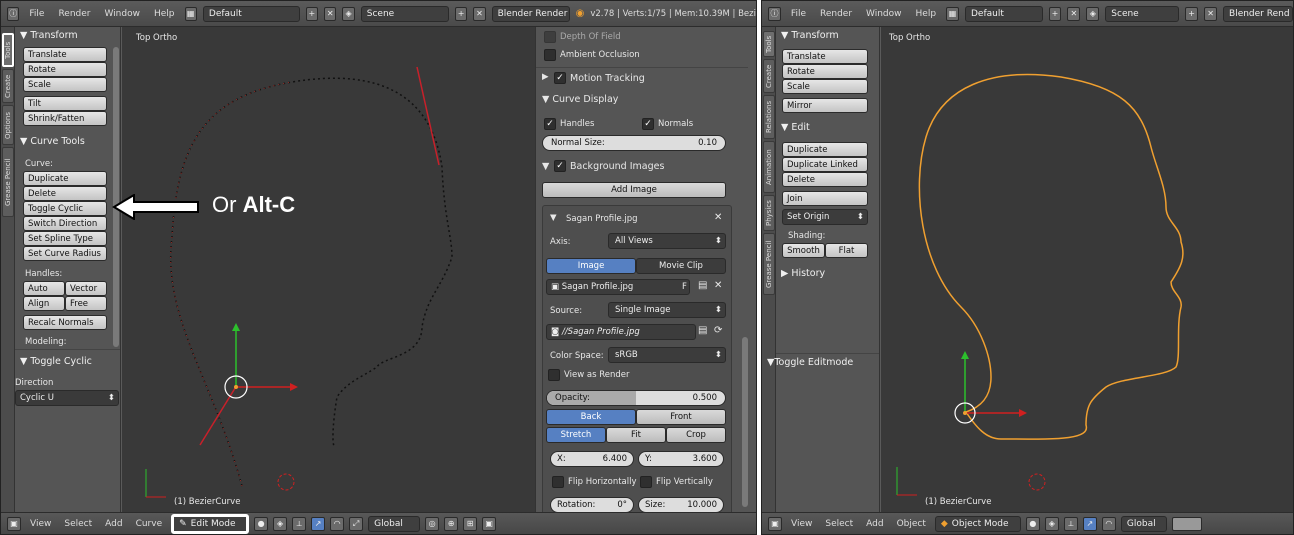 This screenshot has height=535, width=1294. I want to click on free-handle-button: Free, so click(86, 303).